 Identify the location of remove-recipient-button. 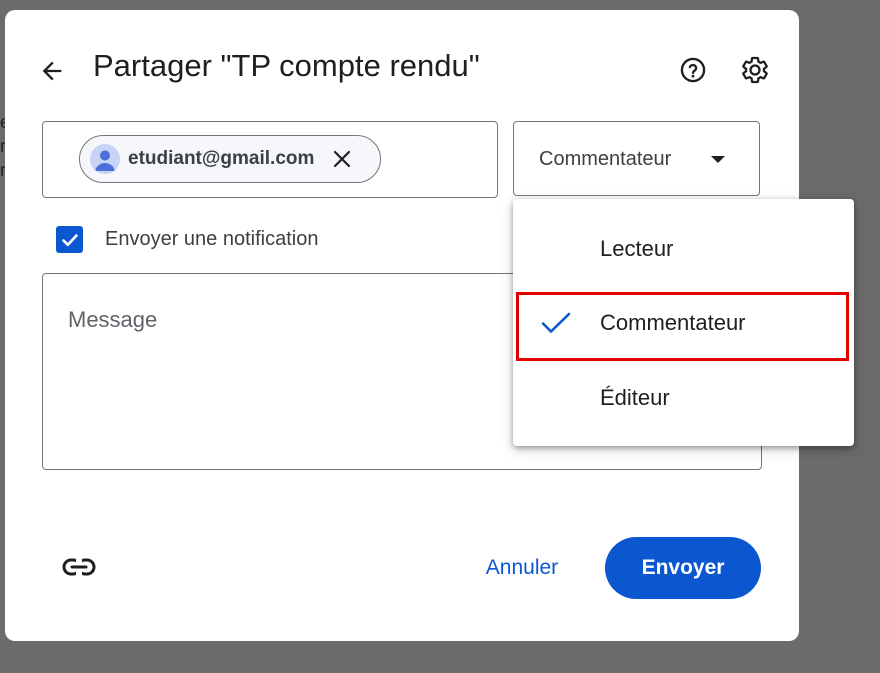
(342, 159).